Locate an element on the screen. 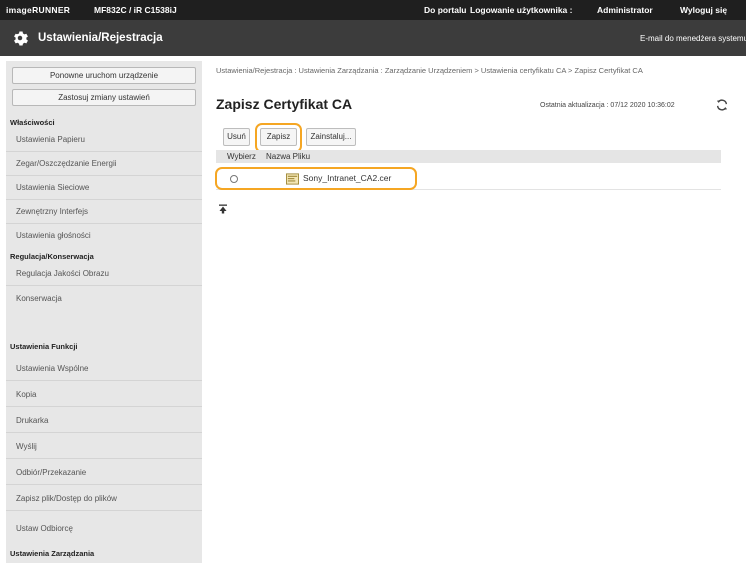  sidebar-item-image-quality: Regulacja Jakości Obrazu is located at coordinates (104, 274).